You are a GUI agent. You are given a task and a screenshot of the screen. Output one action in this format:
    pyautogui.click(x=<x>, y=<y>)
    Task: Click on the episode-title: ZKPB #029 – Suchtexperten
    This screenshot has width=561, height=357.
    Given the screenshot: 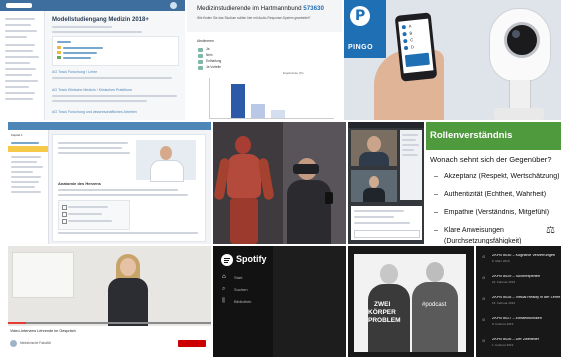 What is the action you would take?
    pyautogui.click(x=526, y=277)
    